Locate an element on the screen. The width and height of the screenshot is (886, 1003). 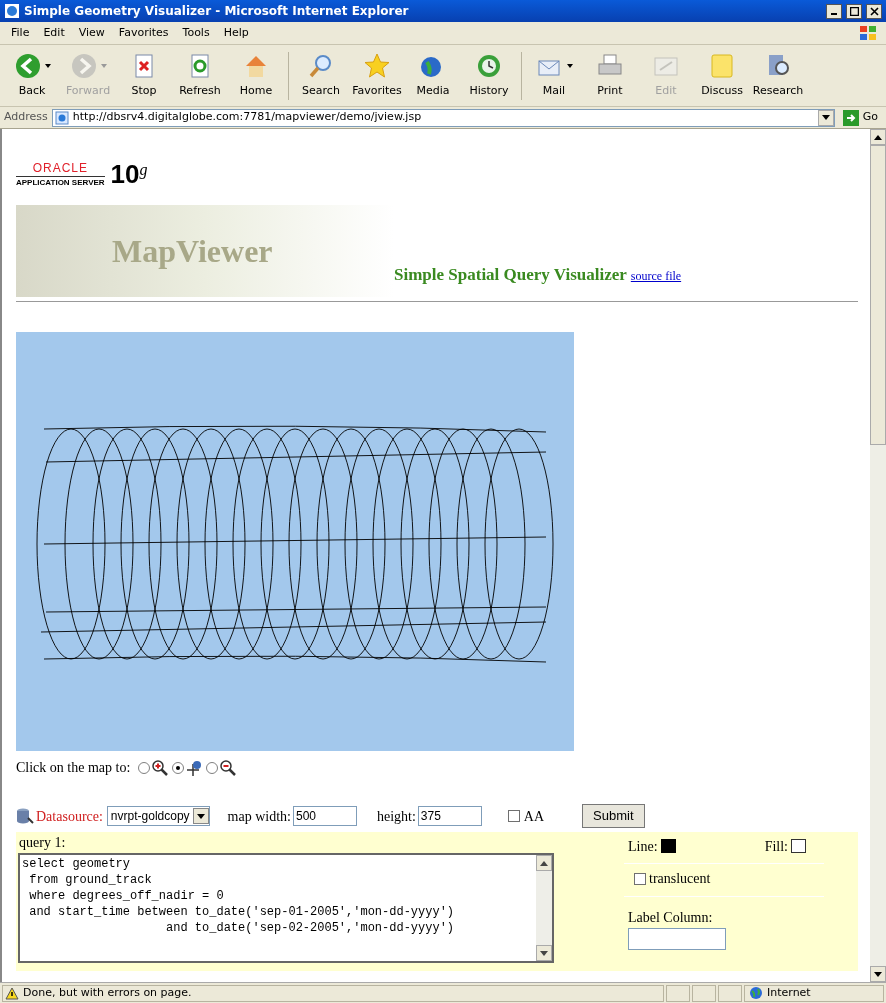
aa-label: AA is located at coordinates (534, 816).